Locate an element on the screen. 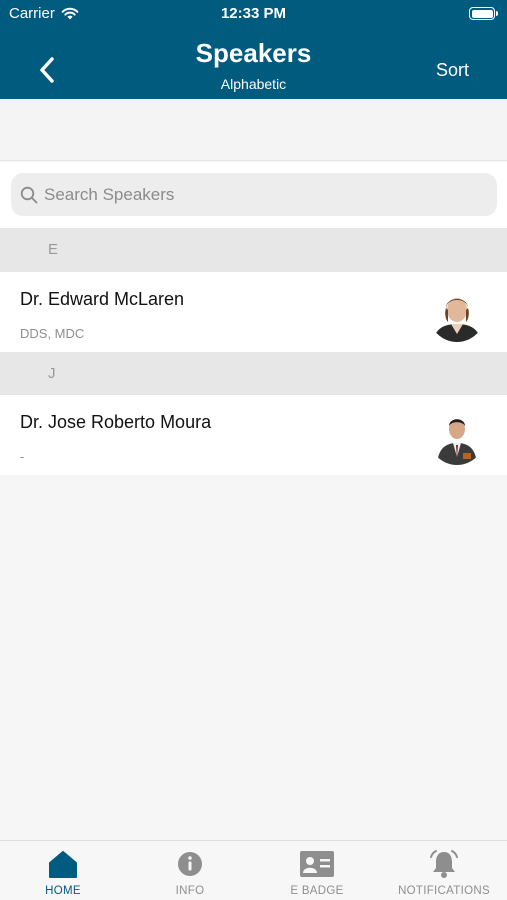  tab-info: INFO is located at coordinates (190, 870).